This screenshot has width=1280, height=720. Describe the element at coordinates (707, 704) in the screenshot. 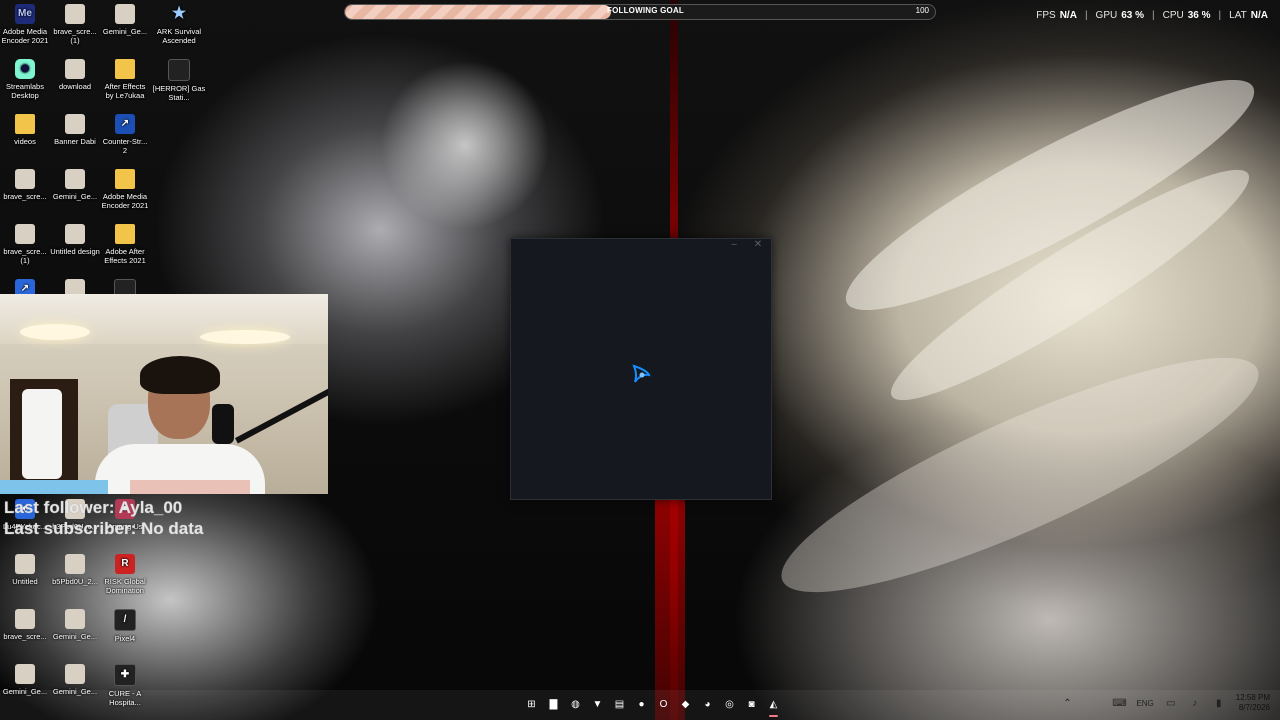

I see `discord-icon: ◕` at that location.